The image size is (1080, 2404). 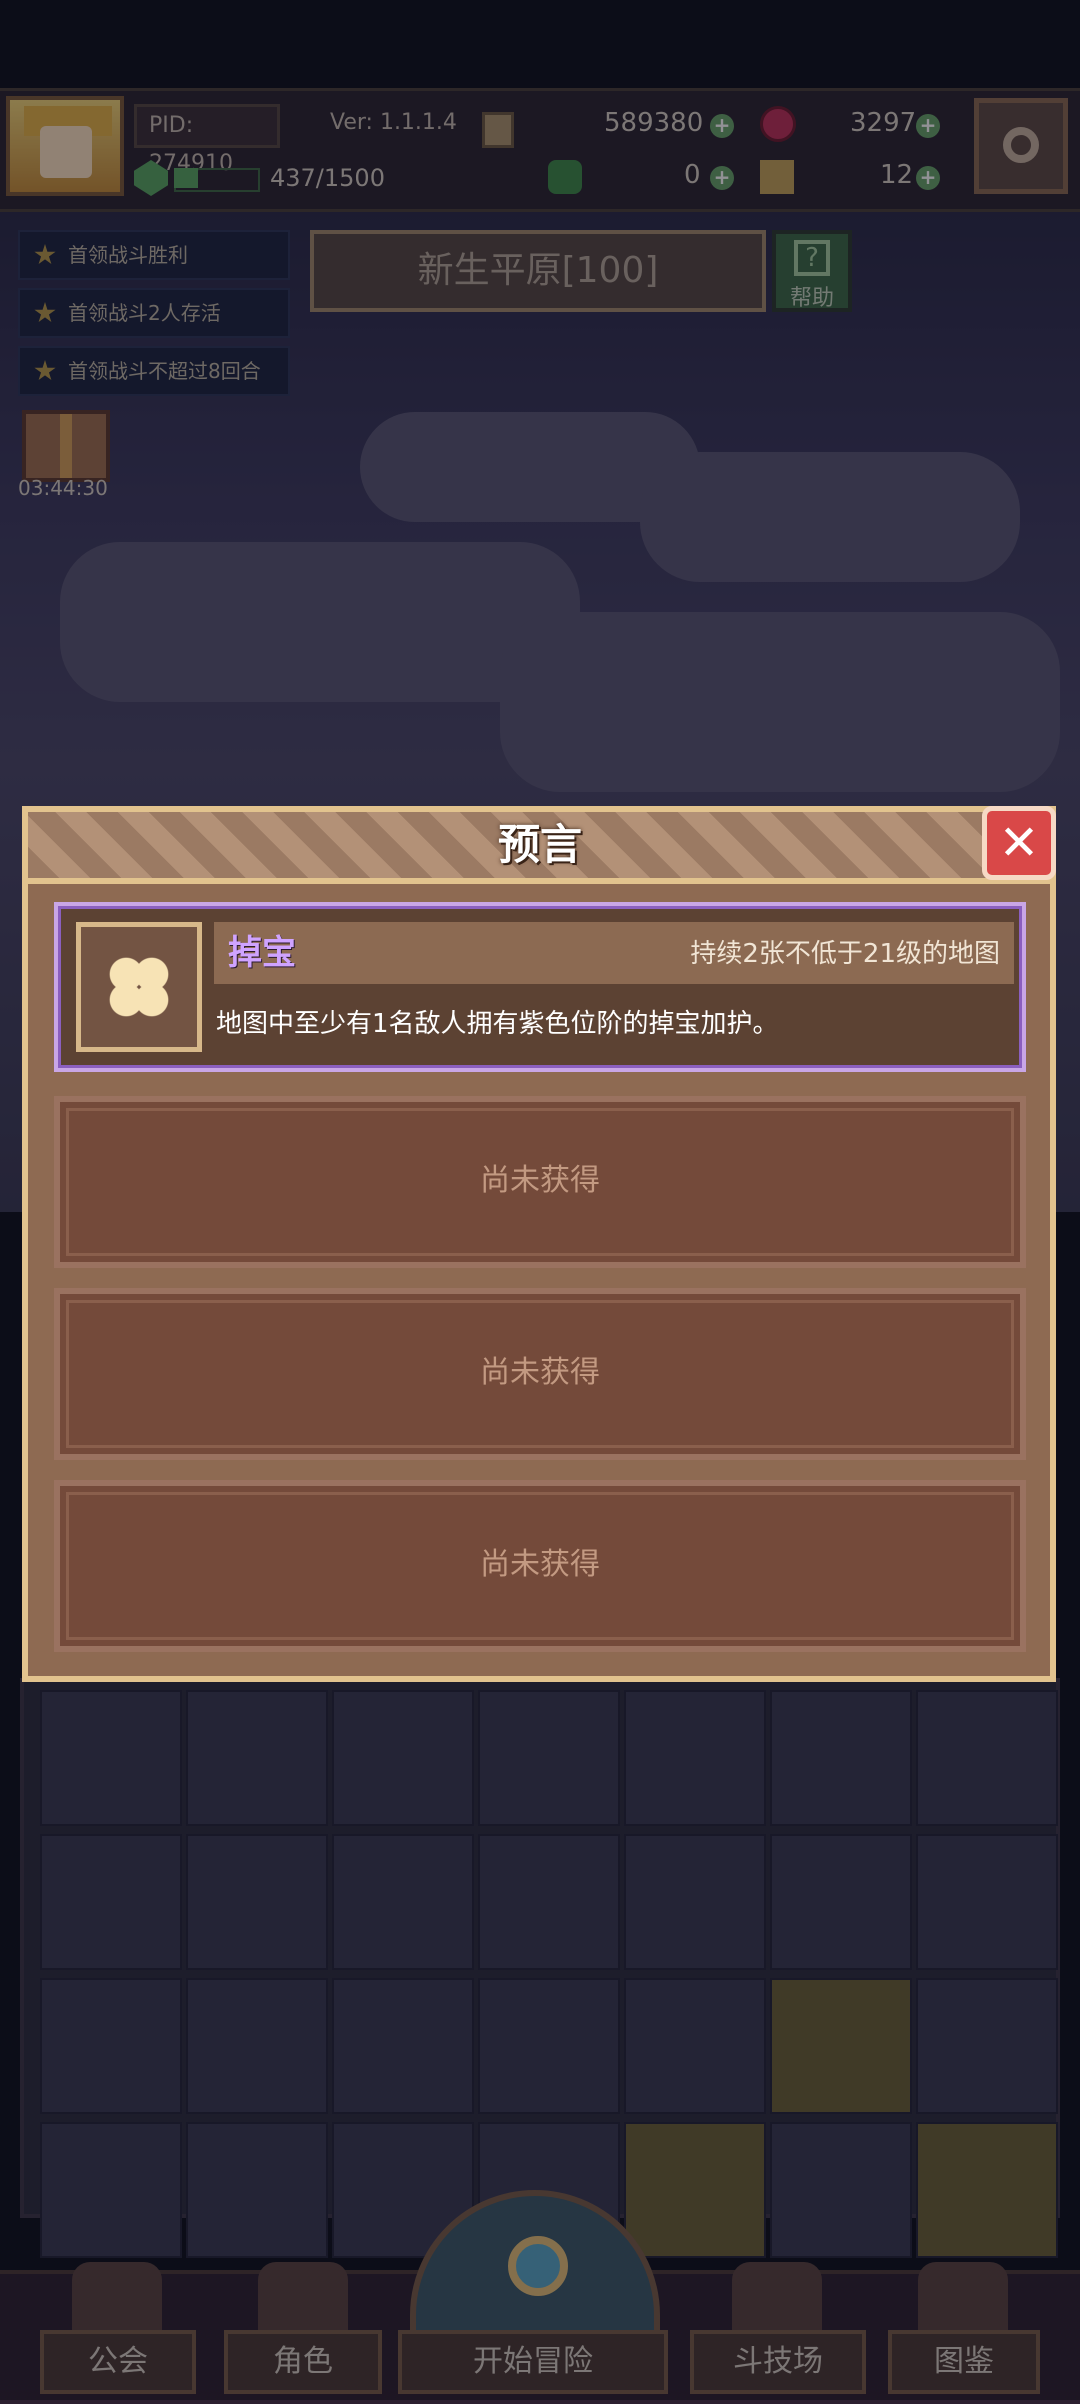 I want to click on prophecy-description: 地图中至少有1名敌人拥有紫色位阶的掉宝加护。, so click(x=497, y=1024).